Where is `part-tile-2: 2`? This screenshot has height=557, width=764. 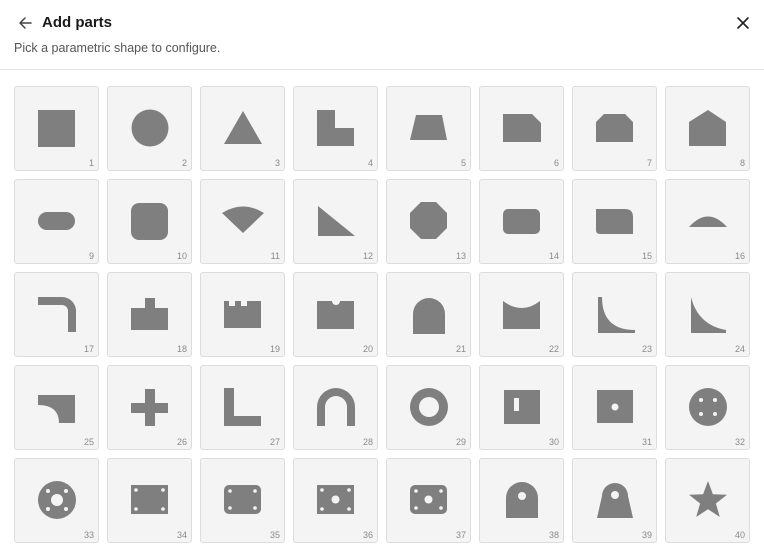
part-tile-2: 2 is located at coordinates (149, 128).